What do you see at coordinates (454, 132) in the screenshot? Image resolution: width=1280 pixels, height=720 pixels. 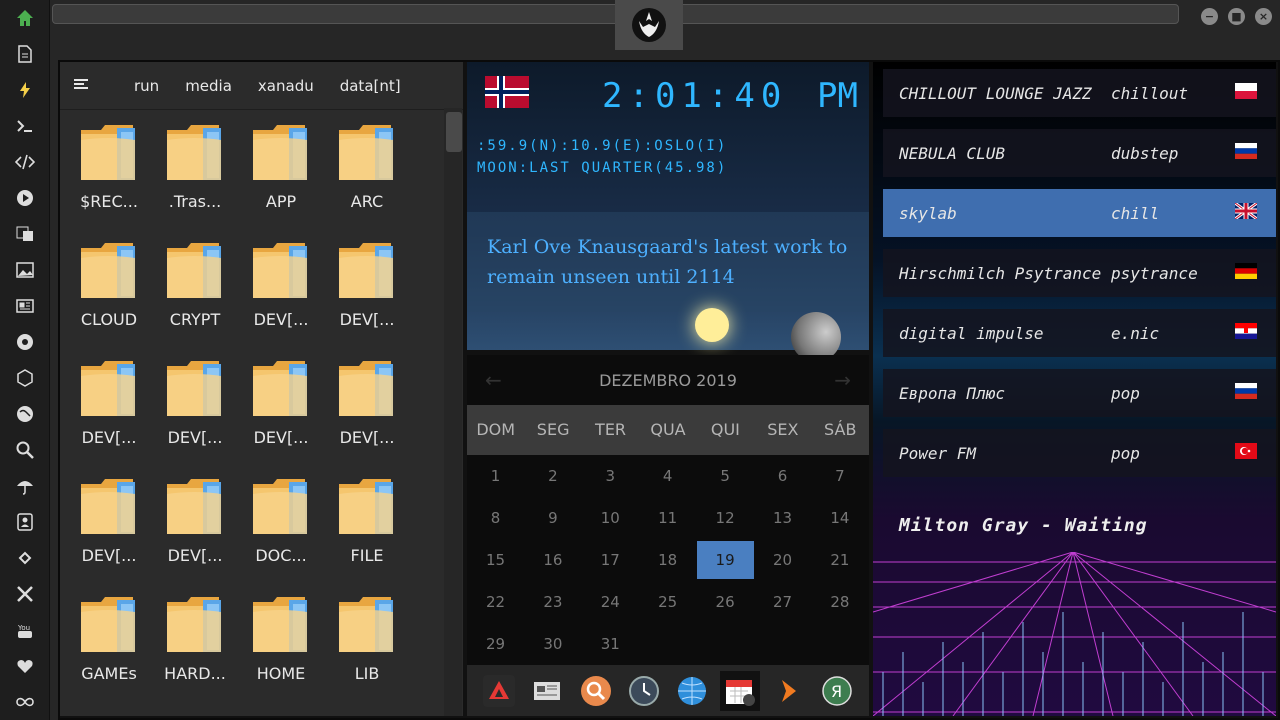 I see `scrollbar-thumb` at bounding box center [454, 132].